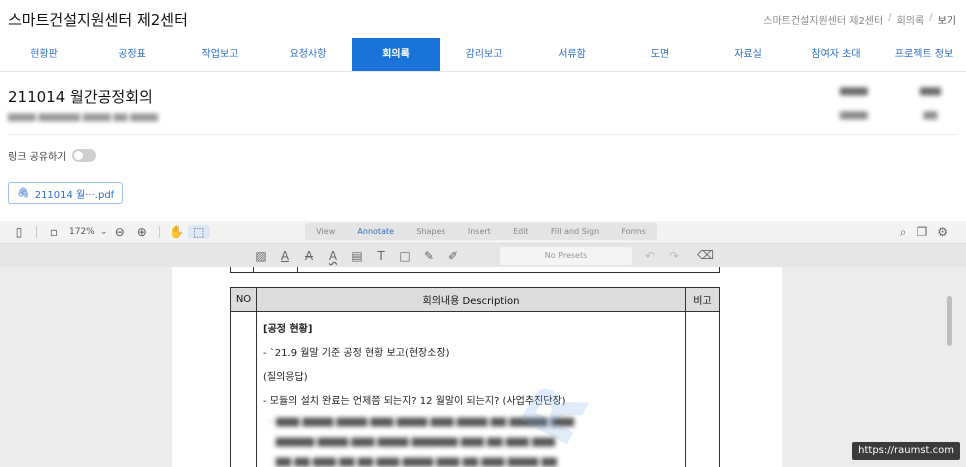 Image resolution: width=966 pixels, height=467 pixels. I want to click on meta-author-redacted: ▆▆▆▆ ▆▆▆▆, so click(854, 103).